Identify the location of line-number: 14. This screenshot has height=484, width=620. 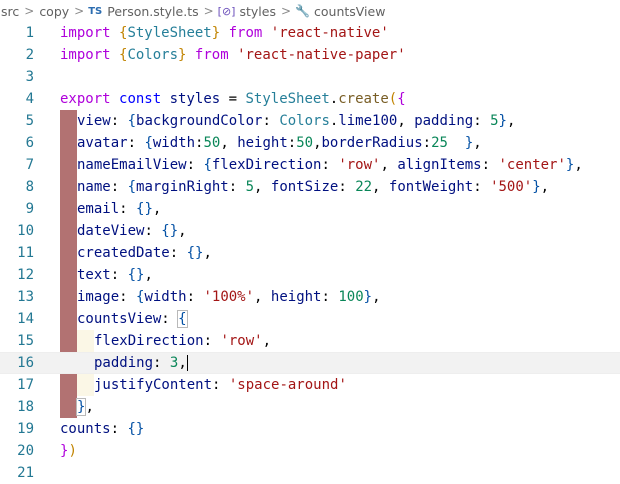
(25, 319).